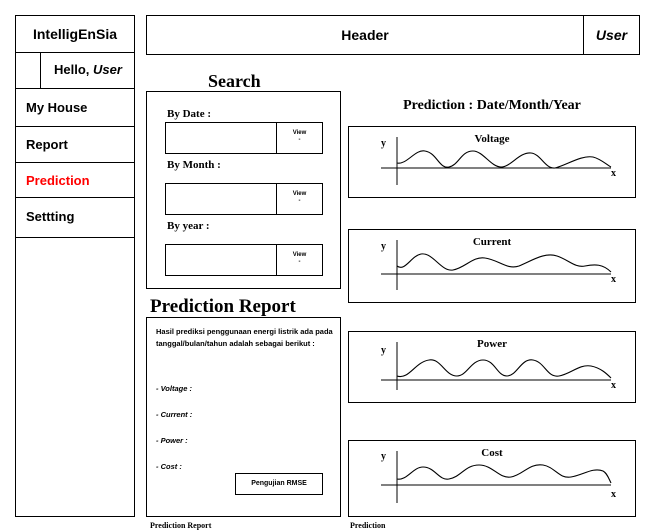 The height and width of the screenshot is (530, 648). Describe the element at coordinates (174, 388) in the screenshot. I see `report-voltage: - Voltage :` at that location.